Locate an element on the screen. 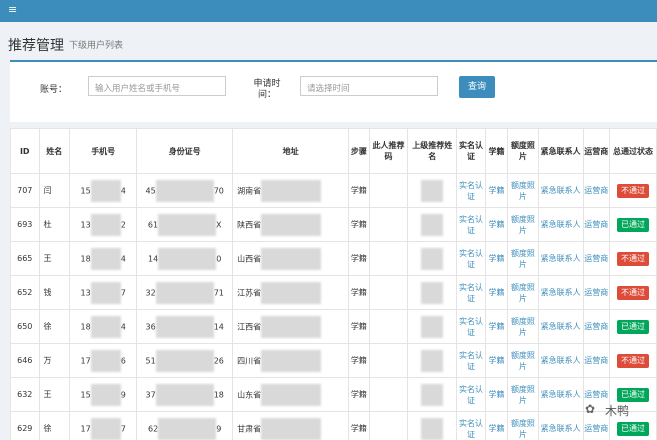  cell-phone: 15 4 is located at coordinates (103, 190).